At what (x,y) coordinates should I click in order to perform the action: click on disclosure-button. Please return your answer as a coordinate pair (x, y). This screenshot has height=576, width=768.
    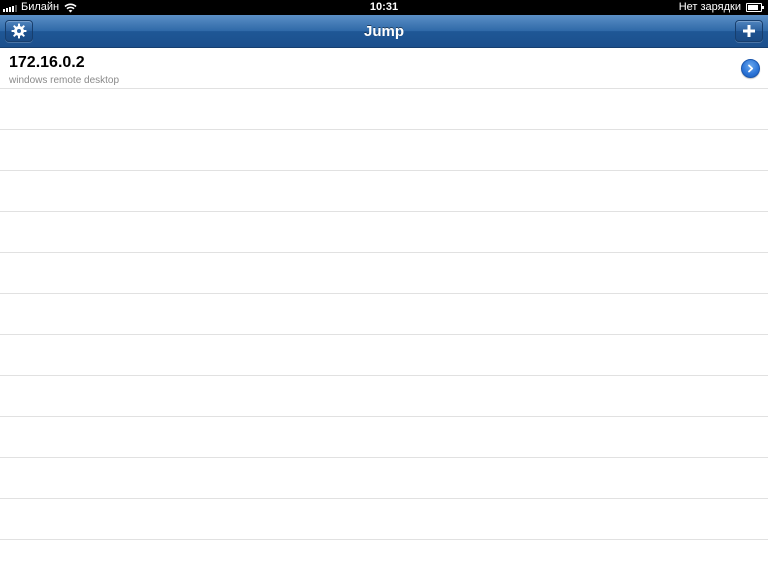
    Looking at the image, I should click on (750, 68).